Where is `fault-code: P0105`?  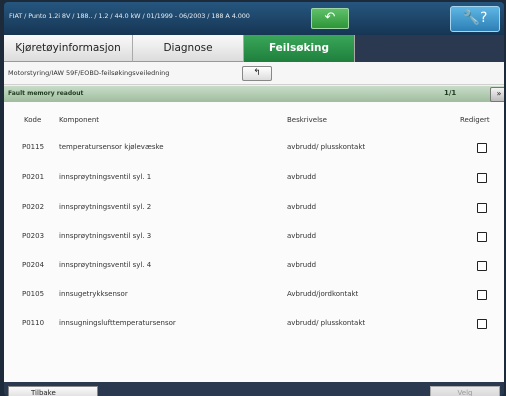
fault-code: P0105 is located at coordinates (33, 294).